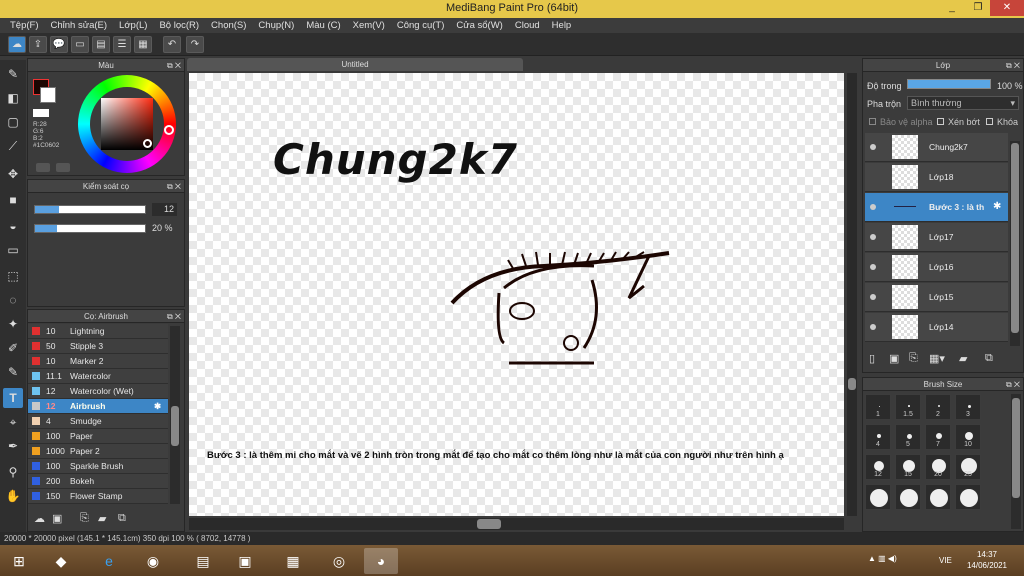 The height and width of the screenshot is (576, 1024). What do you see at coordinates (872, 358) in the screenshot?
I see `new-layer-icon: ▯` at bounding box center [872, 358].